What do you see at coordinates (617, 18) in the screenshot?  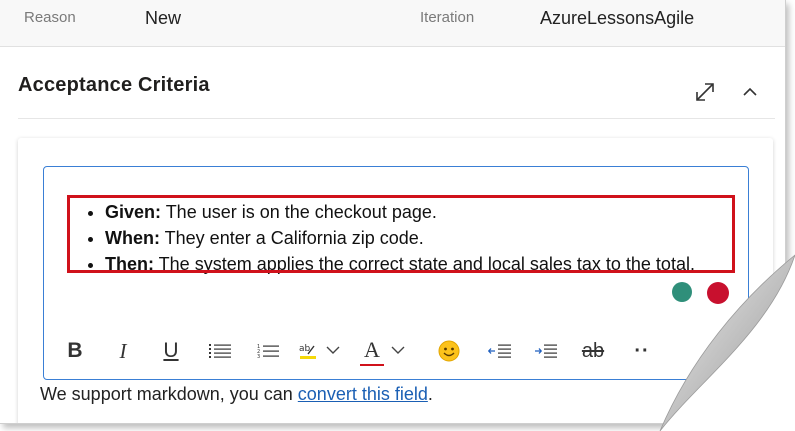 I see `iteration-value: AzureLessonsAgile` at bounding box center [617, 18].